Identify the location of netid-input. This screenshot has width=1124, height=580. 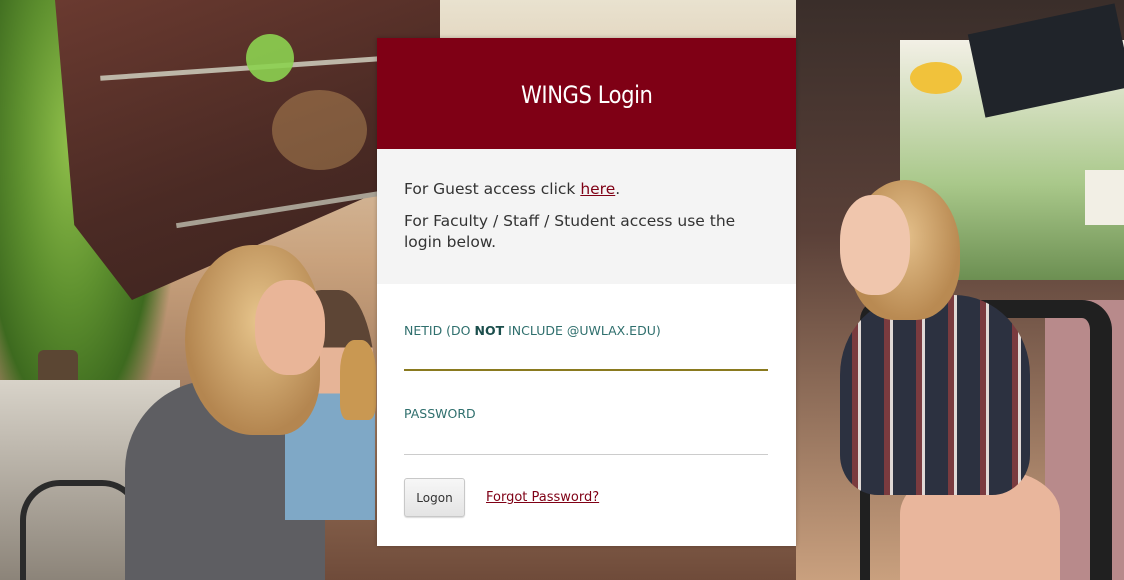
(586, 355).